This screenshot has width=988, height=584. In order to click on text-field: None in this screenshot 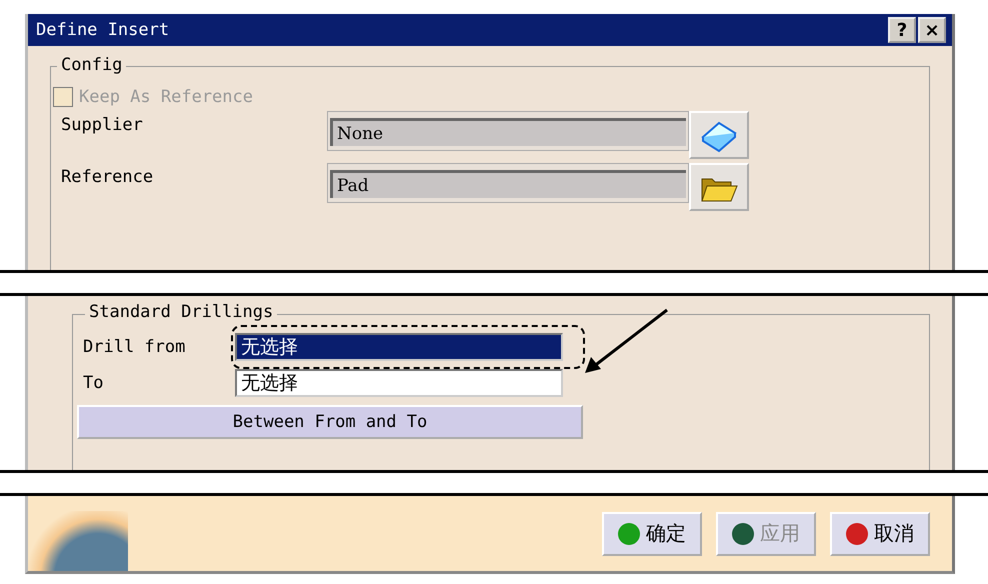, I will do `click(508, 132)`.